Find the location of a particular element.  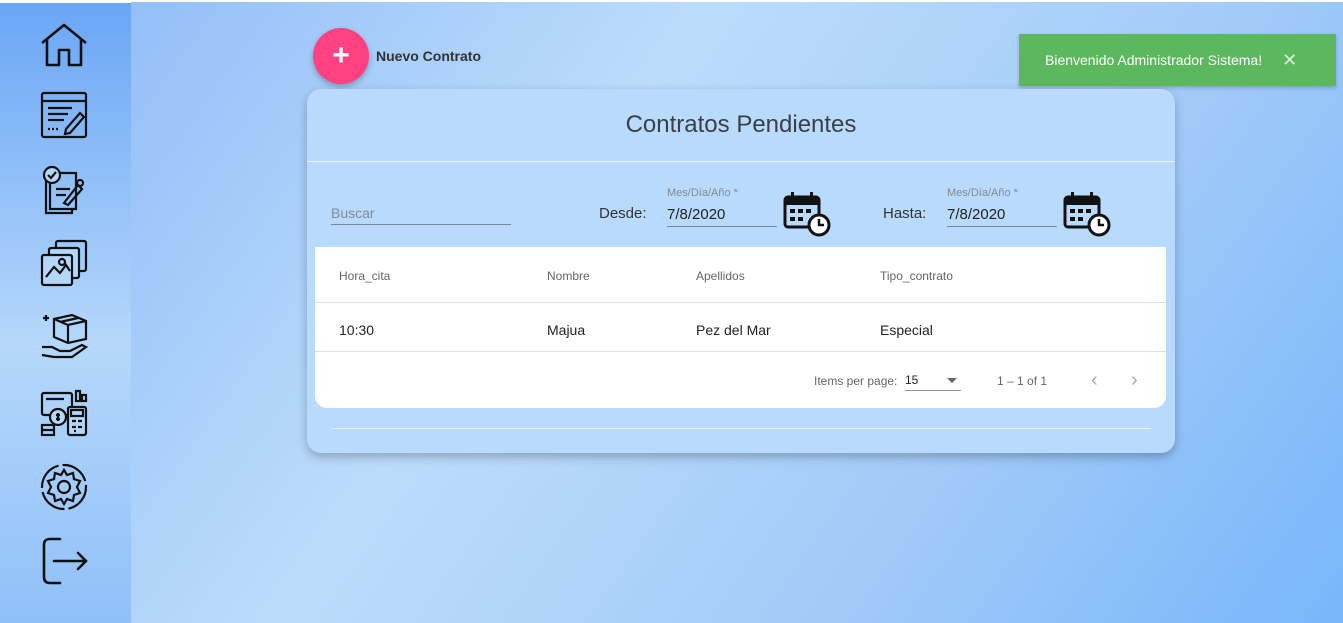

from-date-value: 7/8/2020 is located at coordinates (696, 214).